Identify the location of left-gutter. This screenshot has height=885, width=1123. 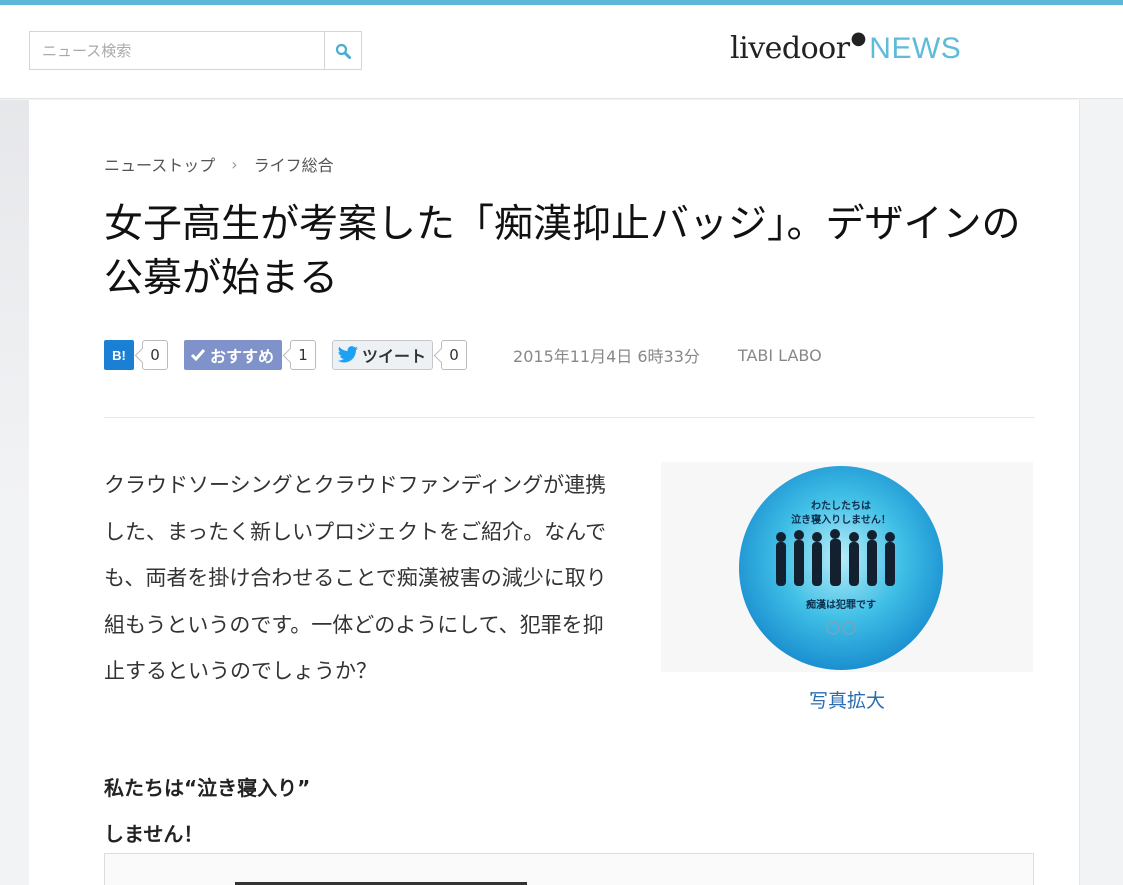
(14, 300).